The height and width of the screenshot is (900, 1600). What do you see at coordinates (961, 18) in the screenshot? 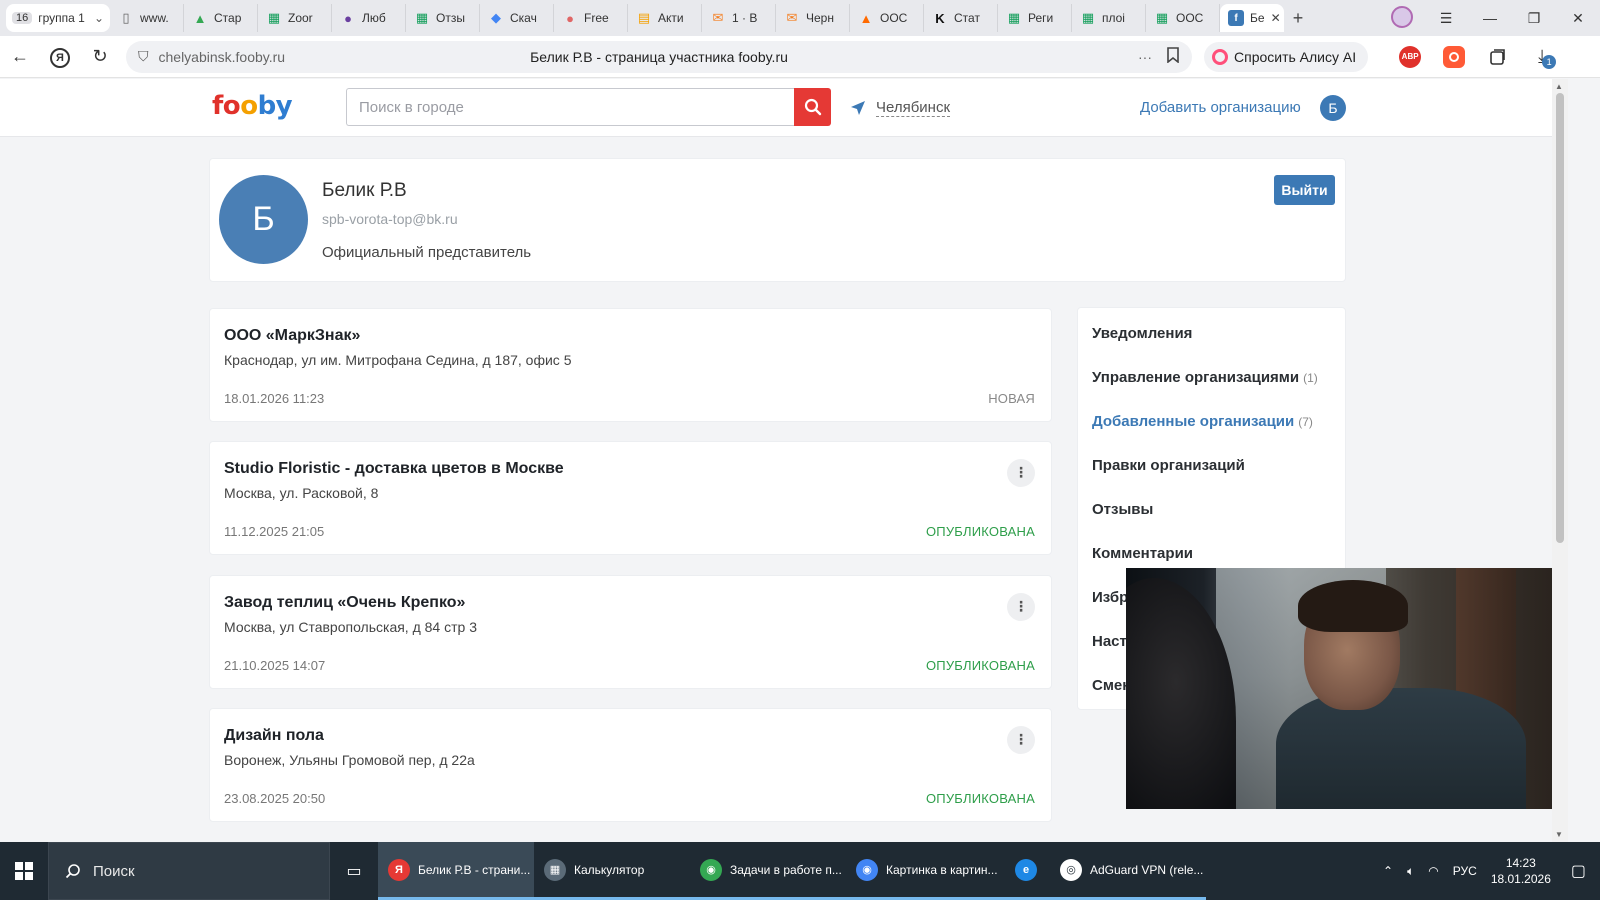
I see `browser-tab: K Стат` at bounding box center [961, 18].